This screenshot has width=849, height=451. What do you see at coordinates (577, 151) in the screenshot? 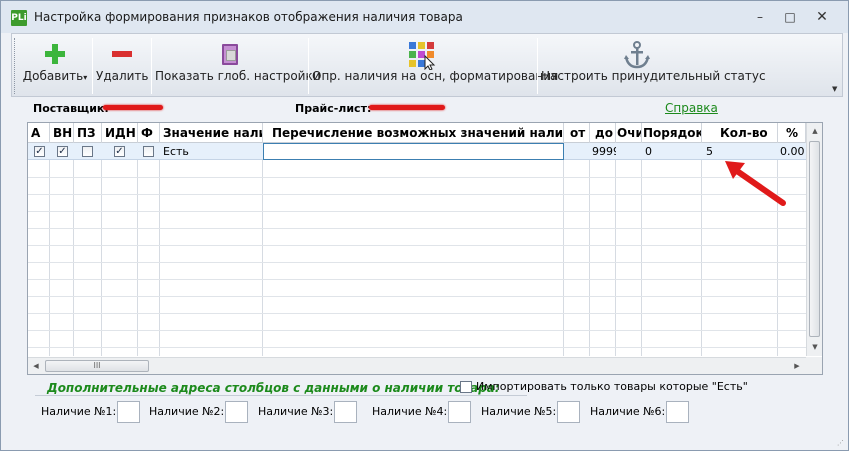
I see `cell-from` at bounding box center [577, 151].